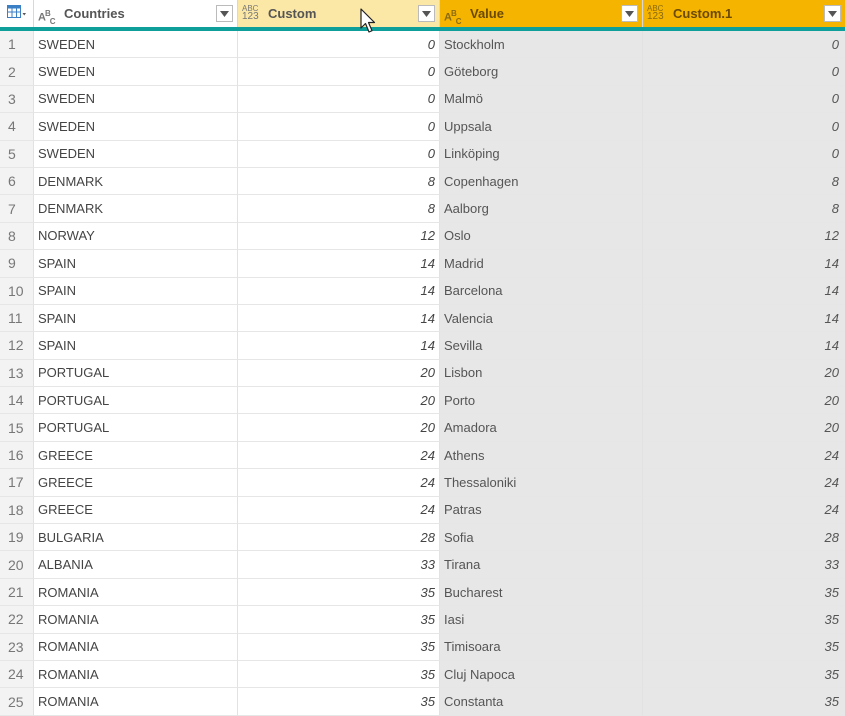  I want to click on cell-custom-1: 12, so click(744, 236).